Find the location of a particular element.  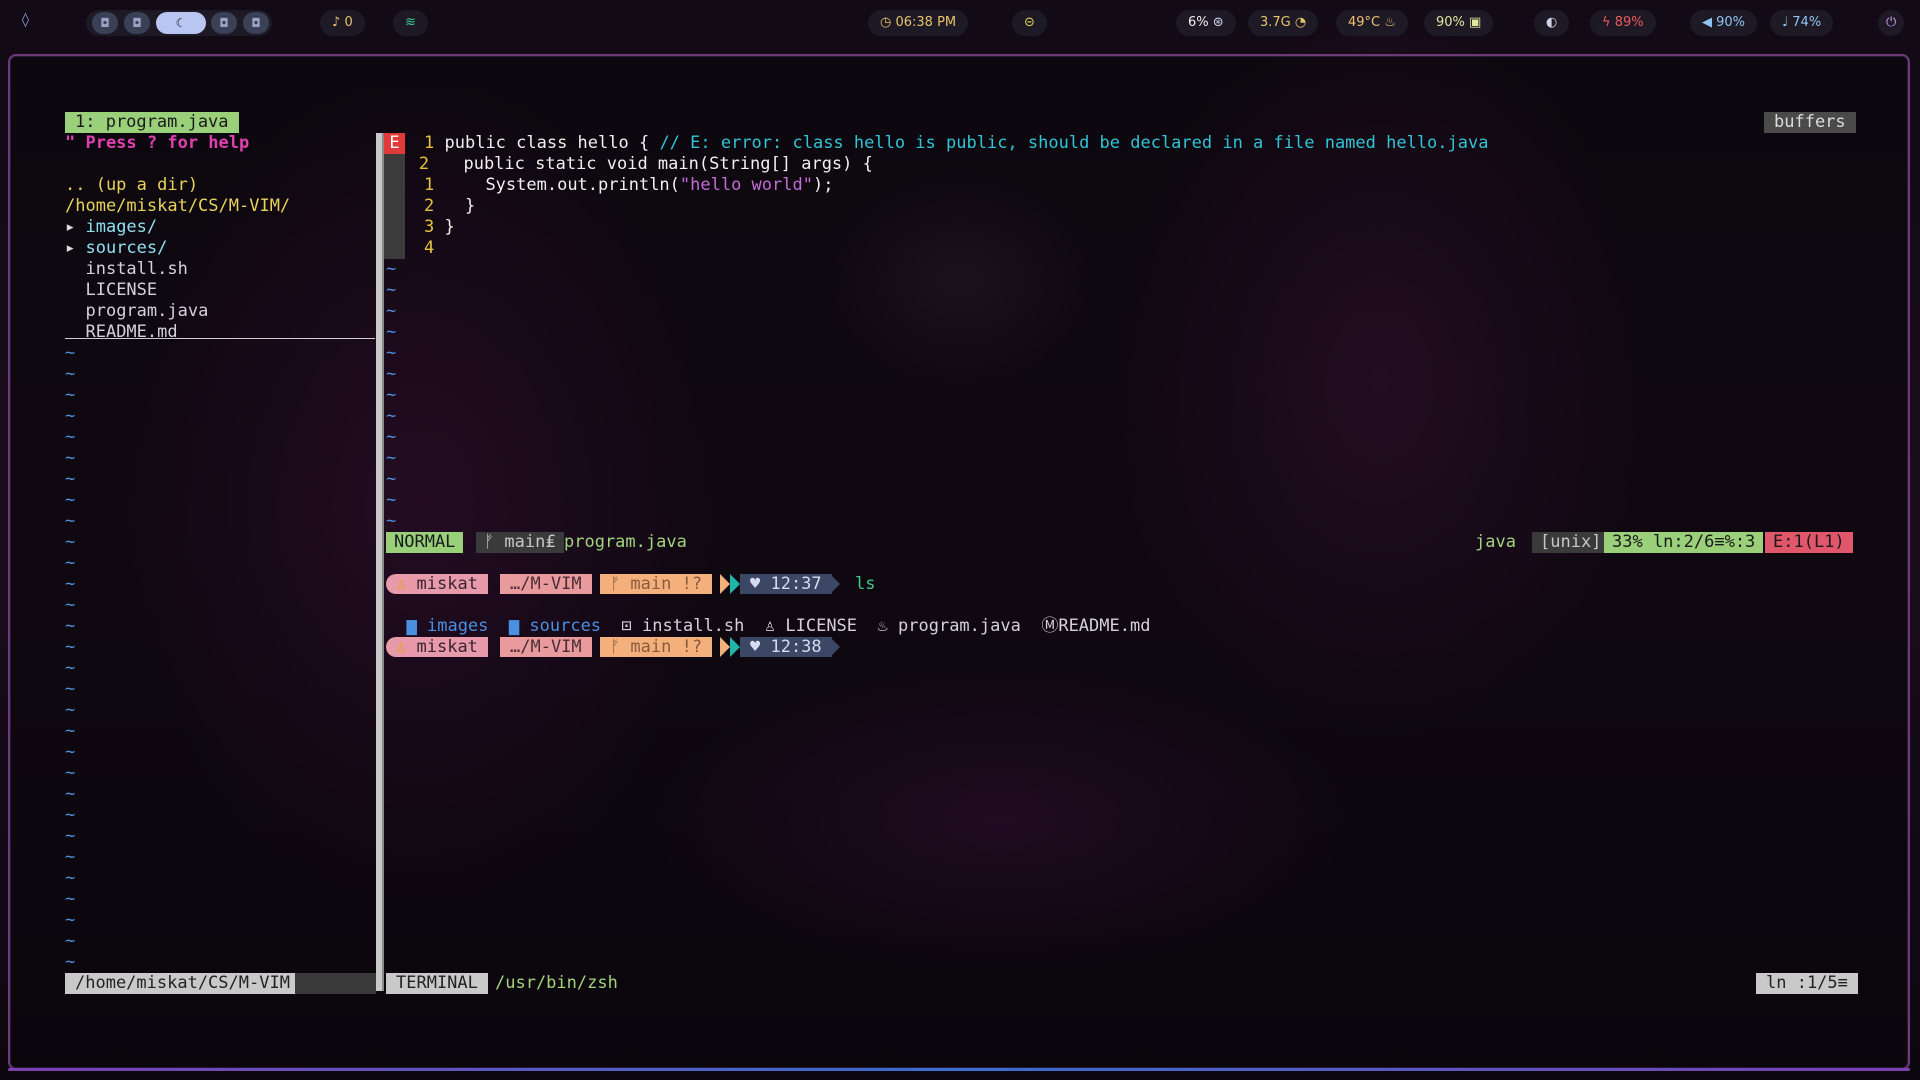

idle-inhibitor: ⊝ is located at coordinates (1029, 23).